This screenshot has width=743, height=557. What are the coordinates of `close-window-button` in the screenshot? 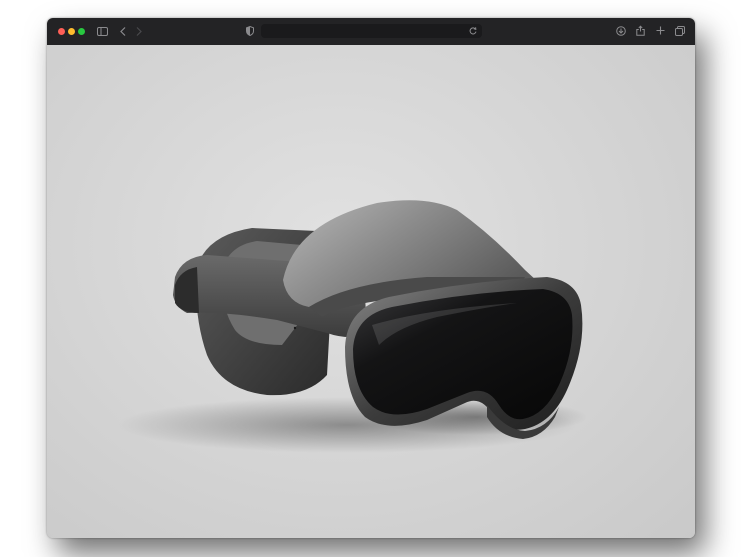 It's located at (61, 31).